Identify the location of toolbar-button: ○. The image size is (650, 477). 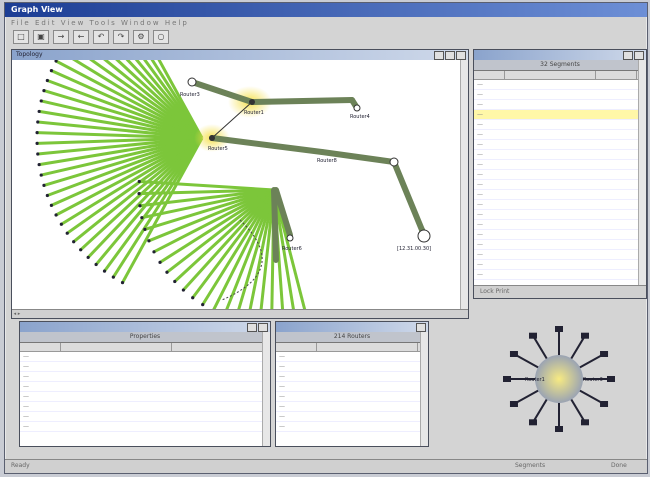
(161, 37).